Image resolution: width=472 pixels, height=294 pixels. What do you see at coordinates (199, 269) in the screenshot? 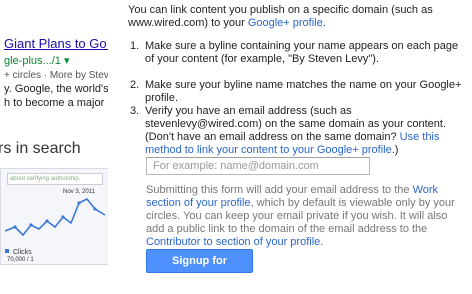
I see `signup-for-authorship-button: Signup for Authorship` at bounding box center [199, 269].